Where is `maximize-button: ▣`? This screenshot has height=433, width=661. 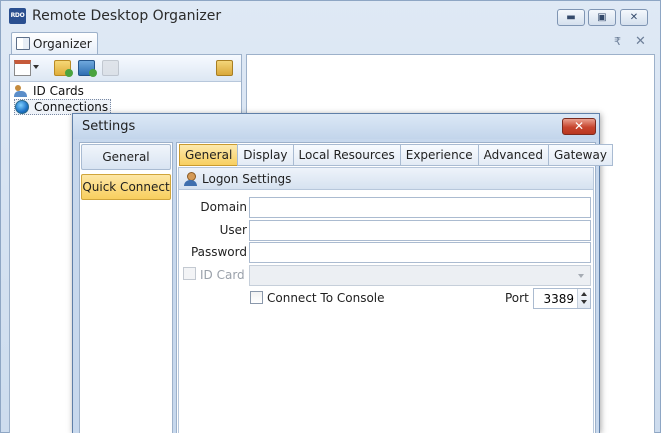 maximize-button: ▣ is located at coordinates (602, 17).